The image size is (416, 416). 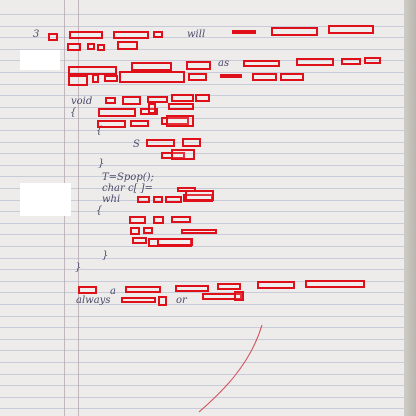 I want to click on red-pen-stroke, so click(x=230, y=368).